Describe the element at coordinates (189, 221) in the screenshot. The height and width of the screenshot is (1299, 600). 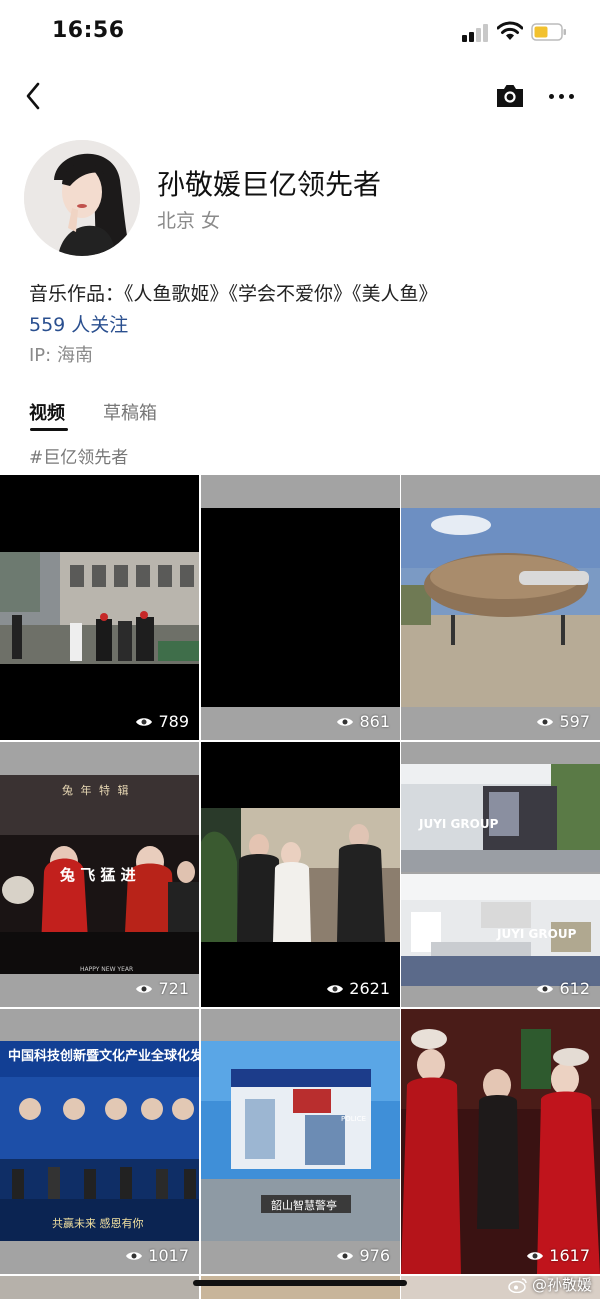
I see `profile-location: 北京 女` at that location.